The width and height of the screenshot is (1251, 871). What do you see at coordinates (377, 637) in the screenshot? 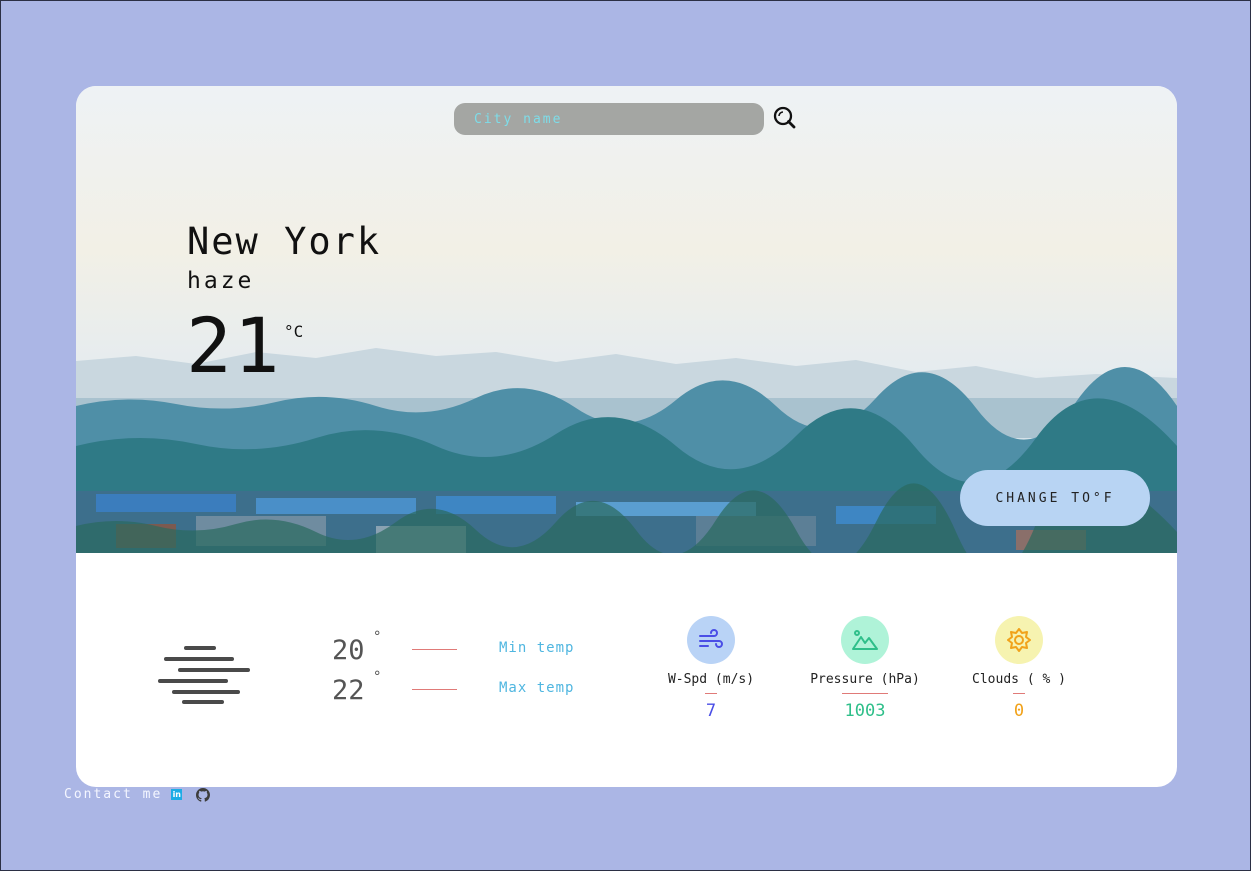
I see `min-temp-degree: °` at bounding box center [377, 637].